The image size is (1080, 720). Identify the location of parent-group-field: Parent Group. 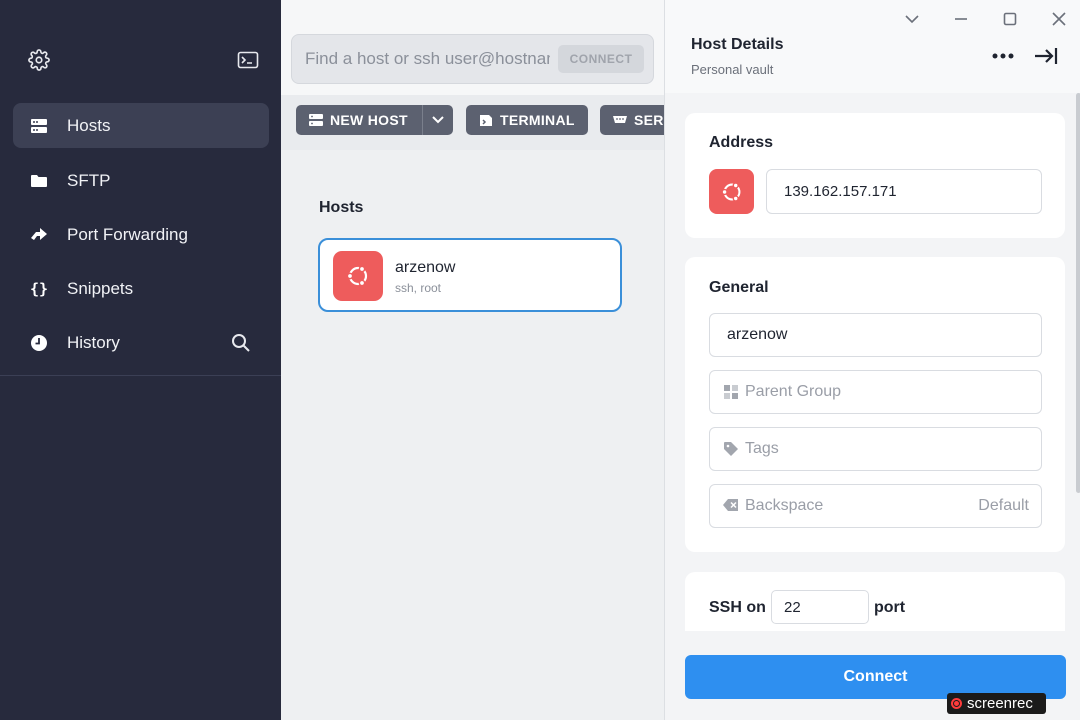
(875, 392).